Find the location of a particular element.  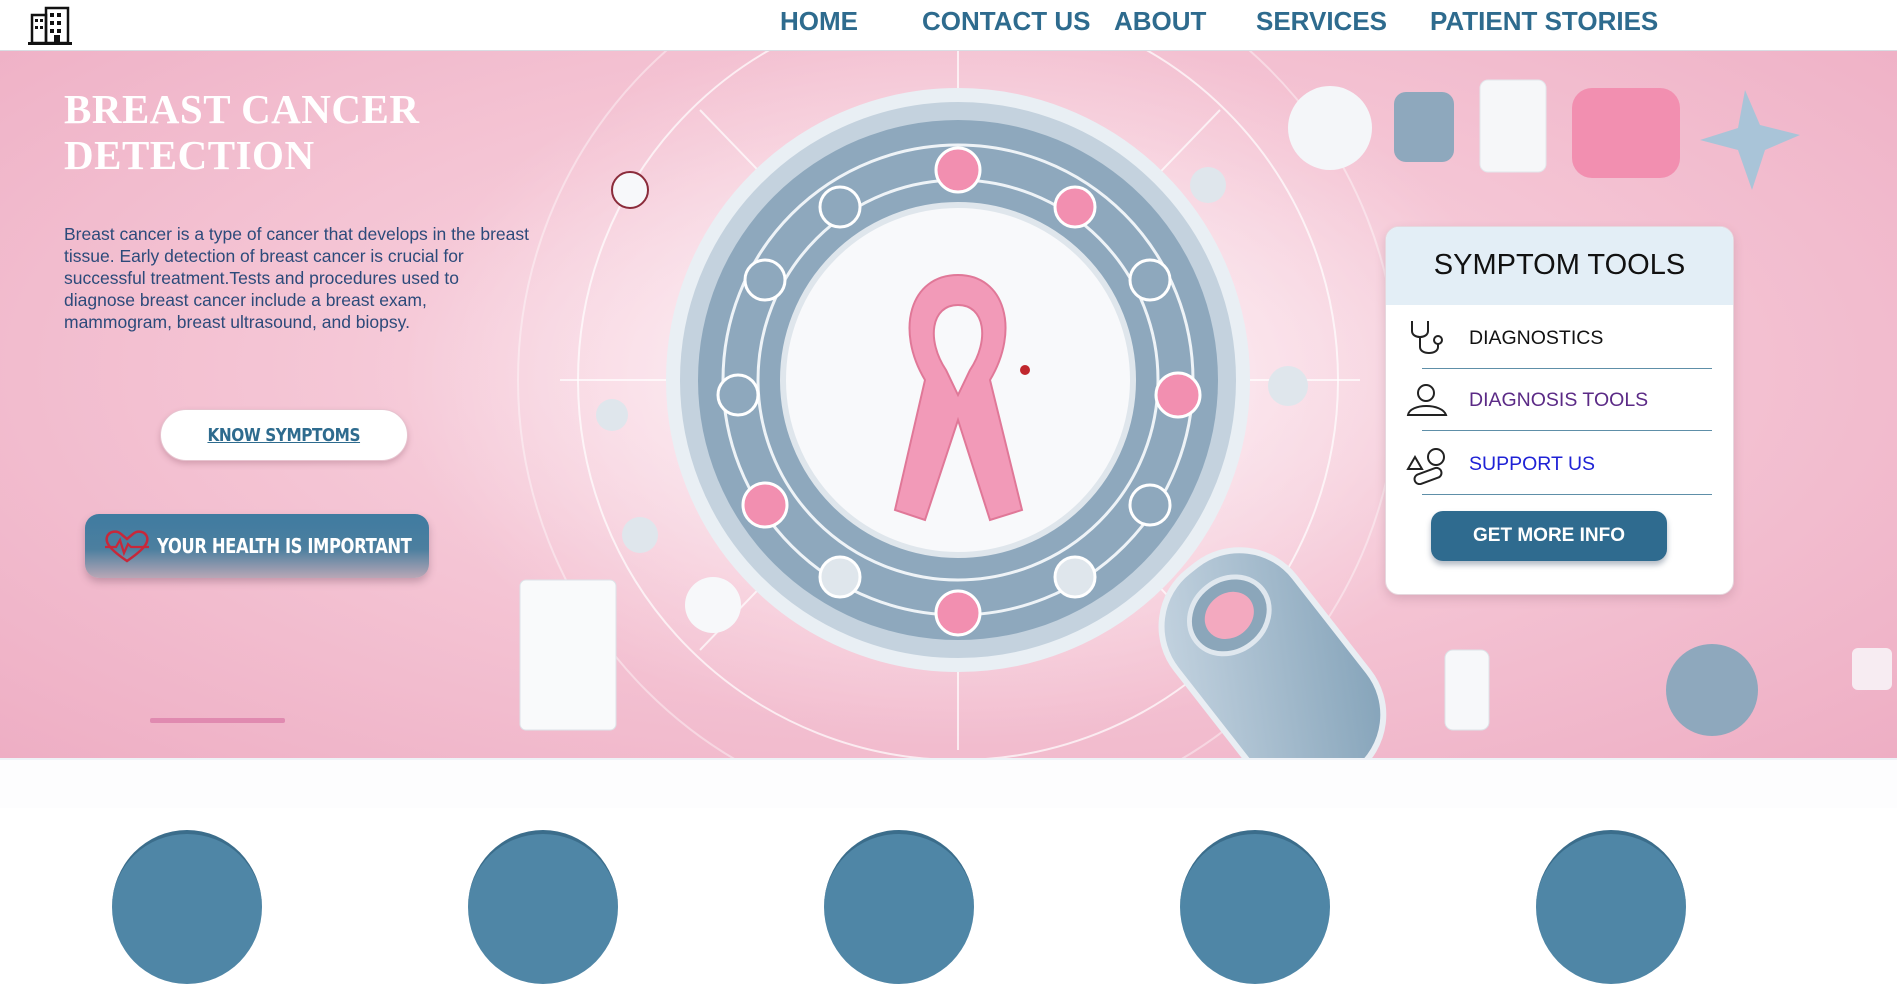

know-symptoms-button: KNOW SYMPTOMS is located at coordinates (284, 435).